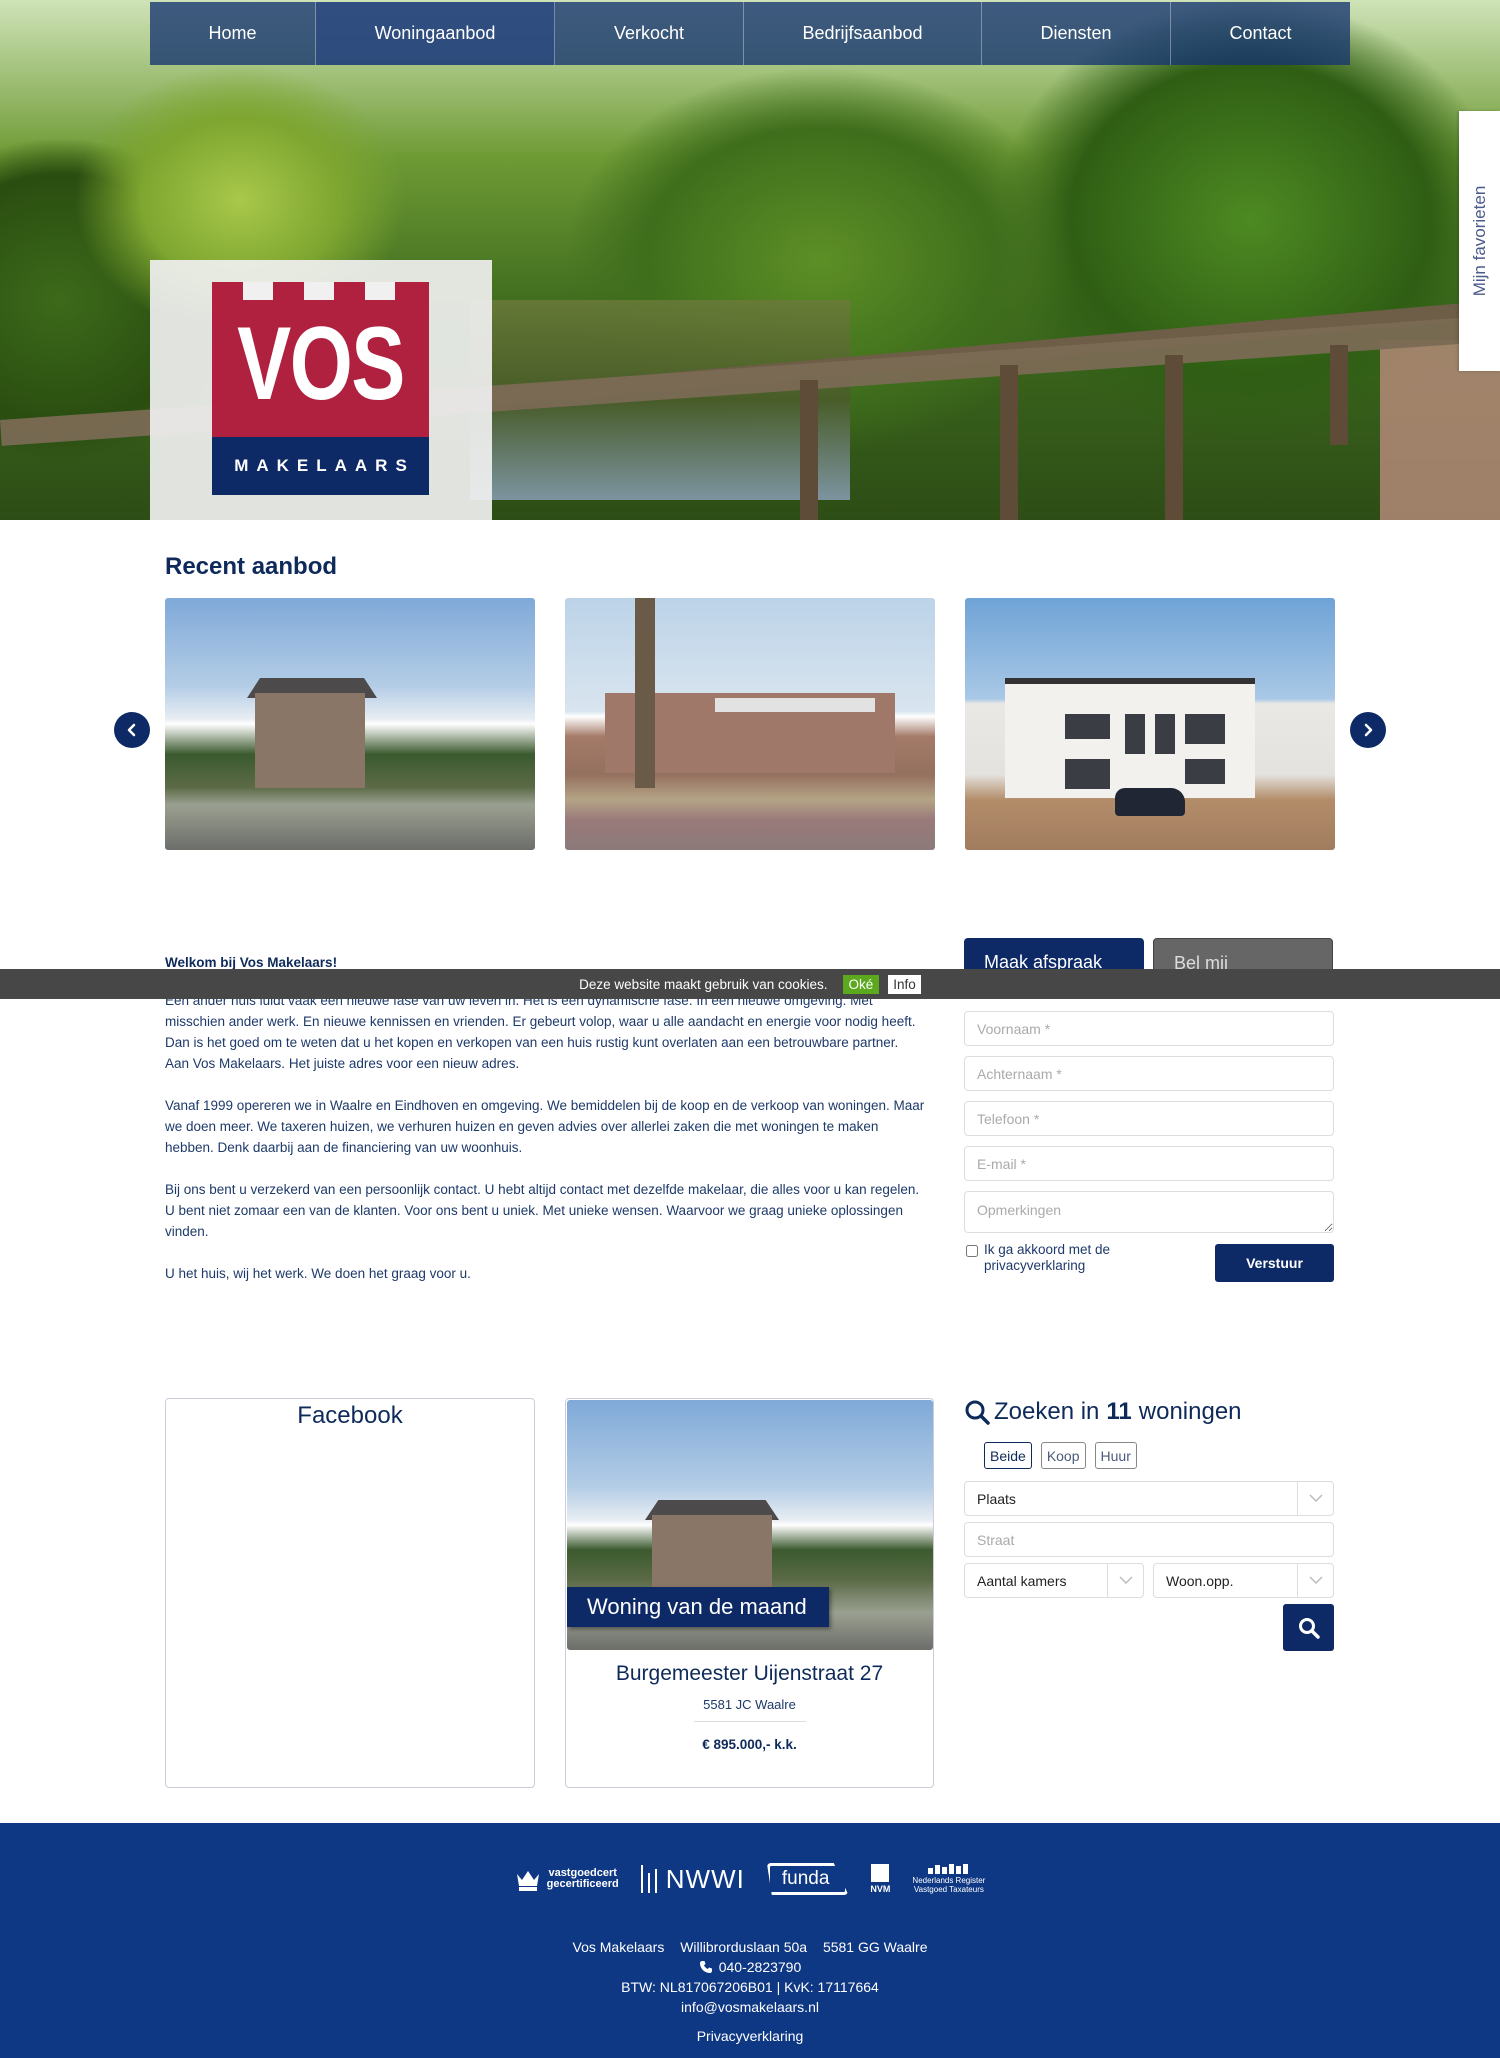 This screenshot has width=1500, height=2058. Describe the element at coordinates (904, 984) in the screenshot. I see `cookie-info-button: Info` at that location.